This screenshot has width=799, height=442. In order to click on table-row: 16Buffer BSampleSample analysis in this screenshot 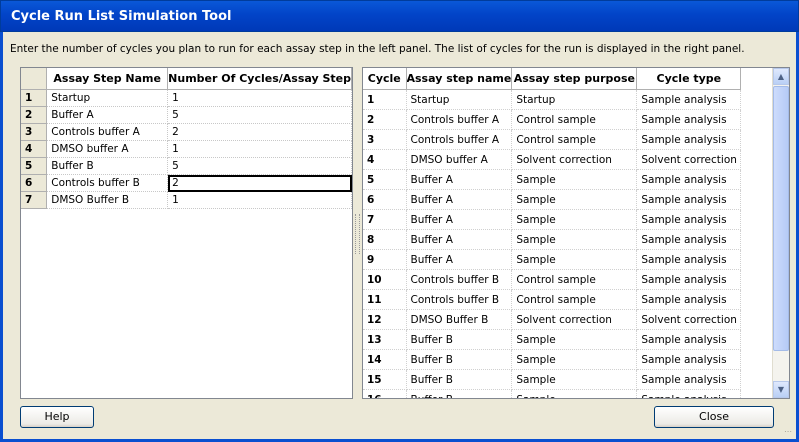, I will do `click(552, 393)`.